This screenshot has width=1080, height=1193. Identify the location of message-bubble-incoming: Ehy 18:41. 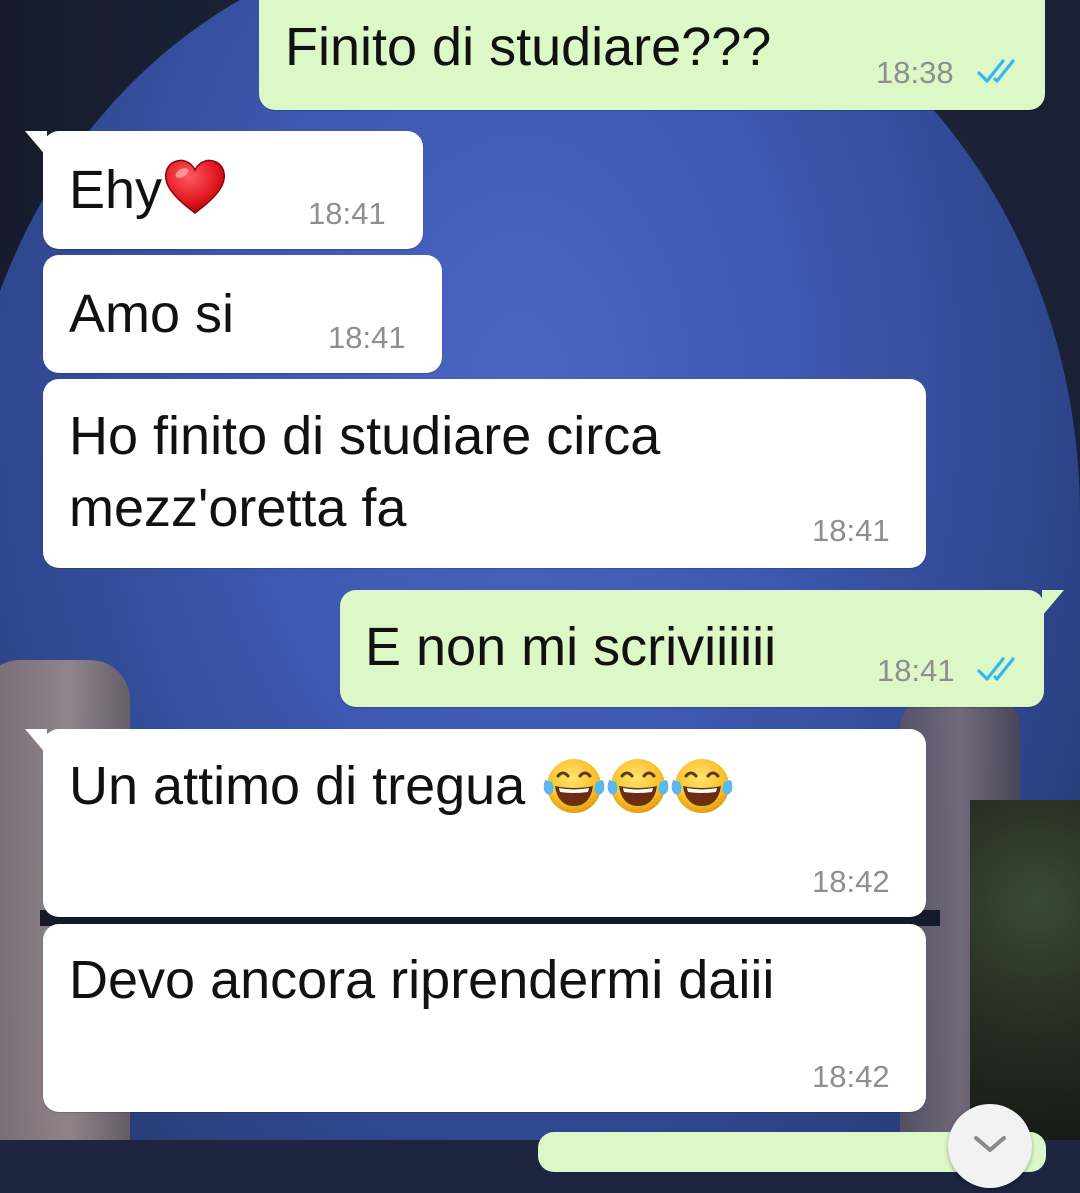
(224, 190).